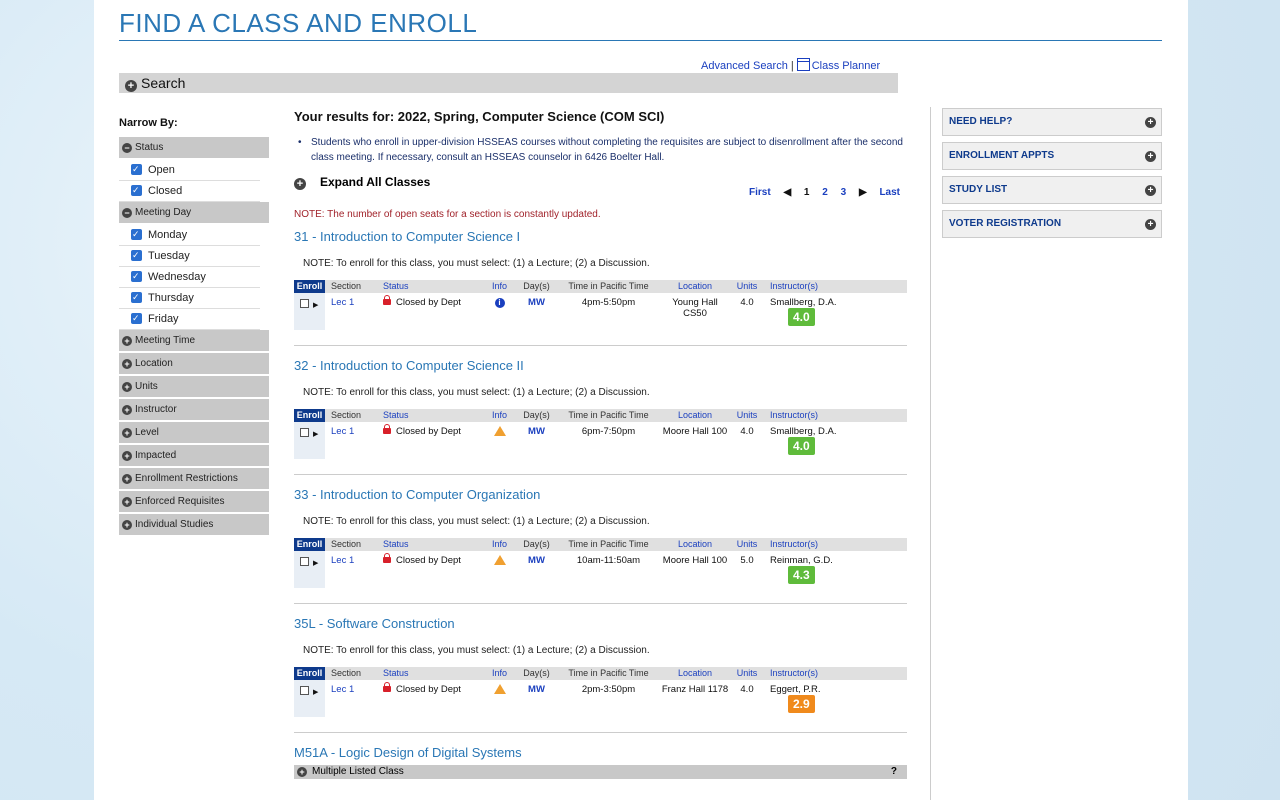 Image resolution: width=1280 pixels, height=800 pixels. Describe the element at coordinates (844, 192) in the screenshot. I see `pager-page-3: 3` at that location.